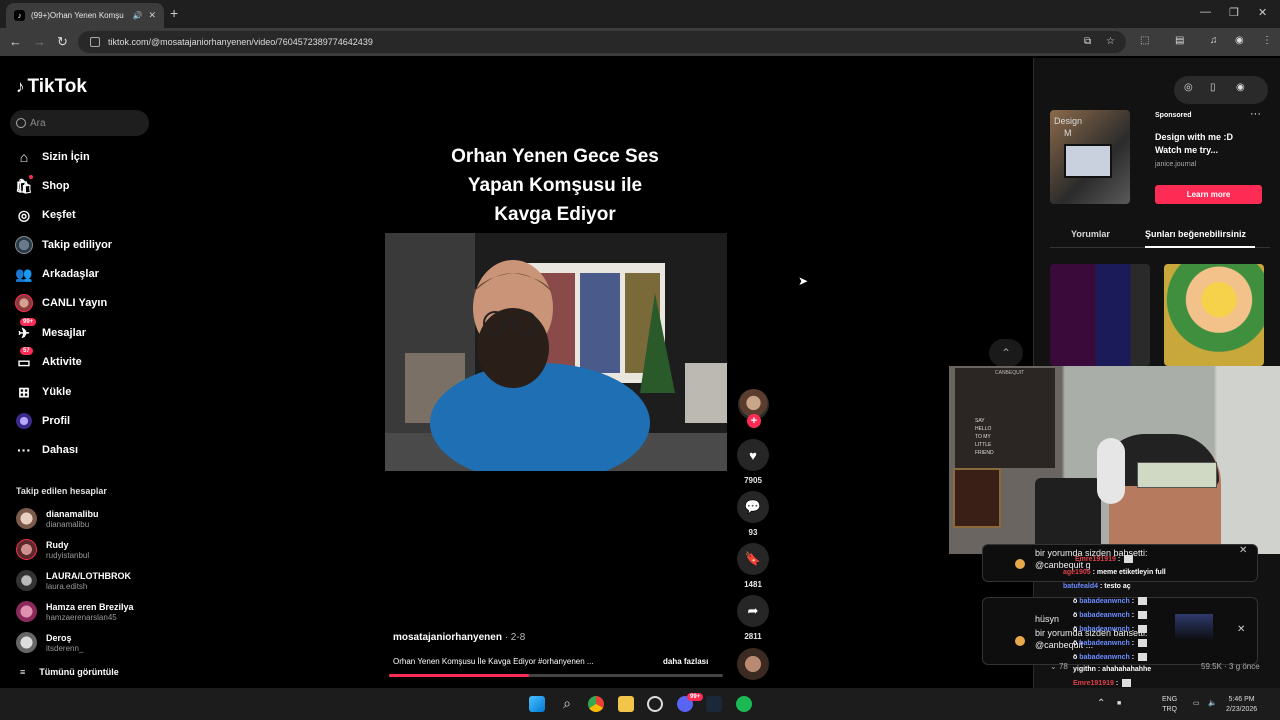  I want to click on profile-avatar-icon: ◉, so click(1239, 40).